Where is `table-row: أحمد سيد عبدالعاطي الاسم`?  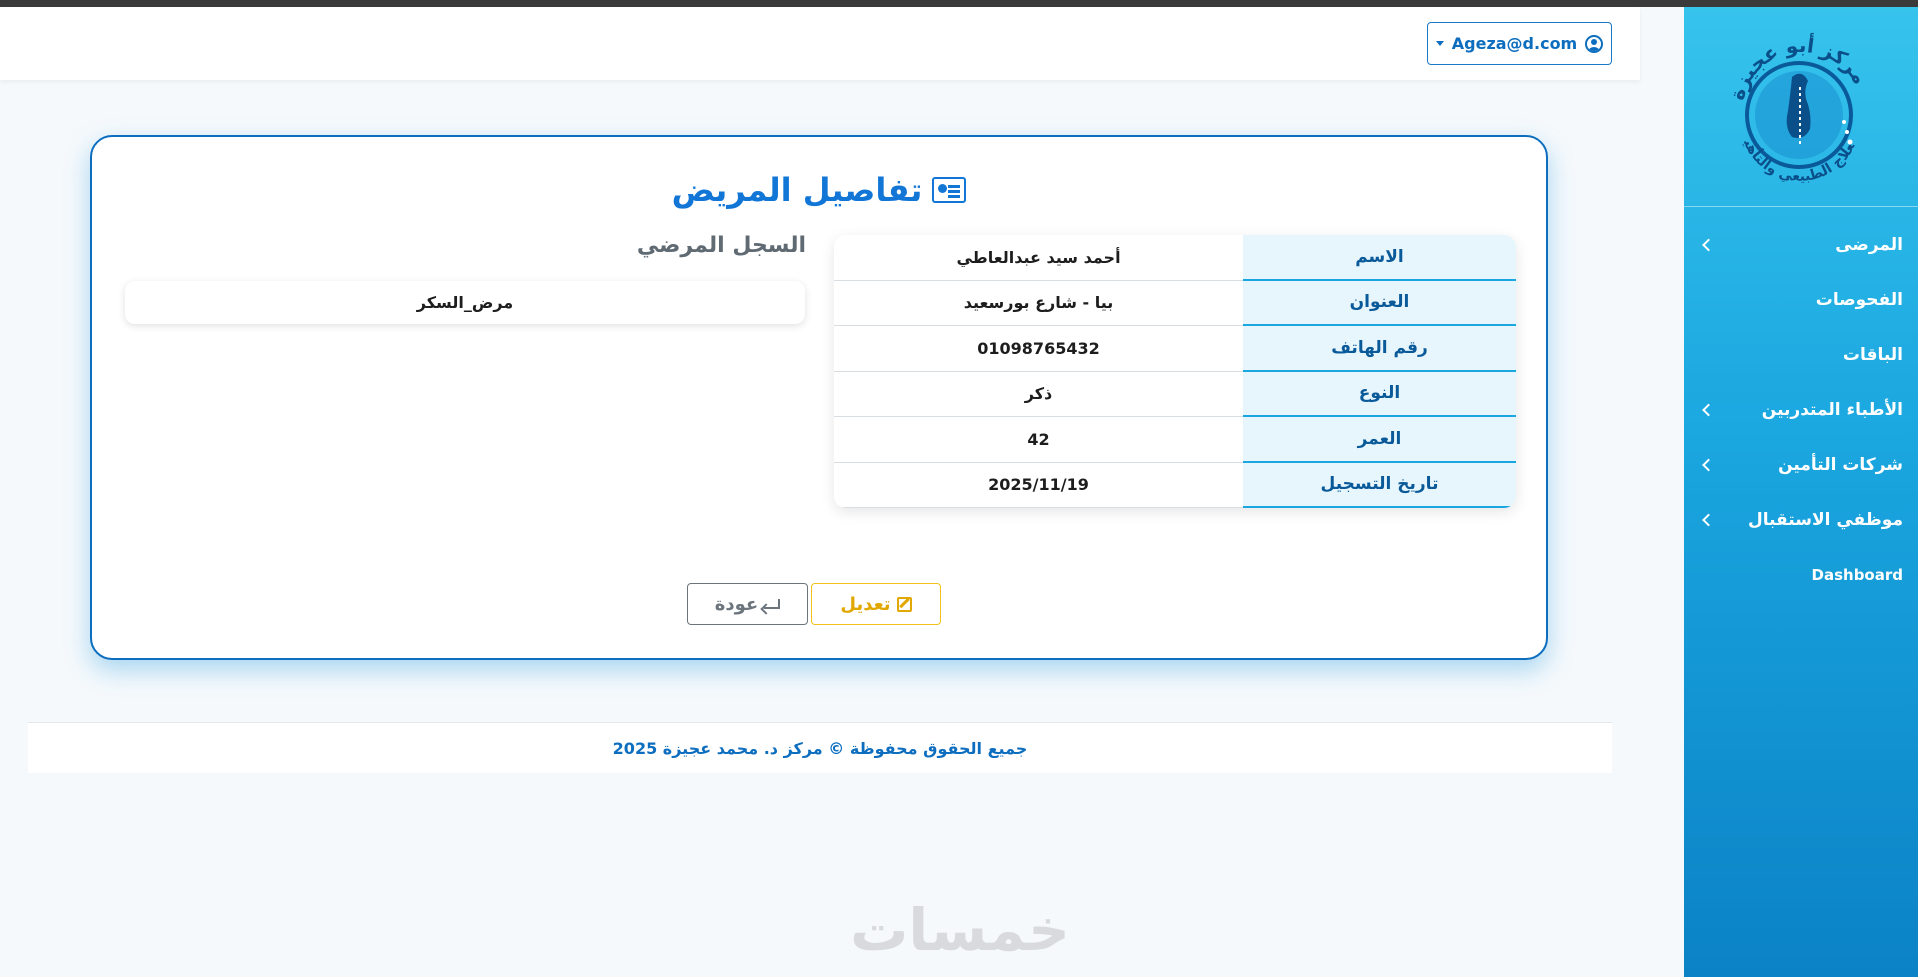 table-row: أحمد سيد عبدالعاطي الاسم is located at coordinates (1175, 258).